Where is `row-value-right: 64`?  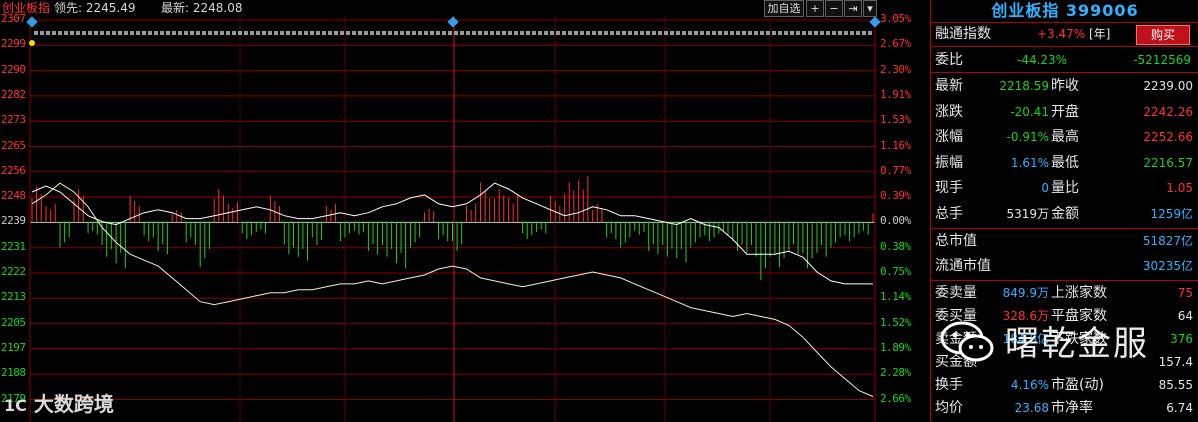 row-value-right: 64 is located at coordinates (1185, 316).